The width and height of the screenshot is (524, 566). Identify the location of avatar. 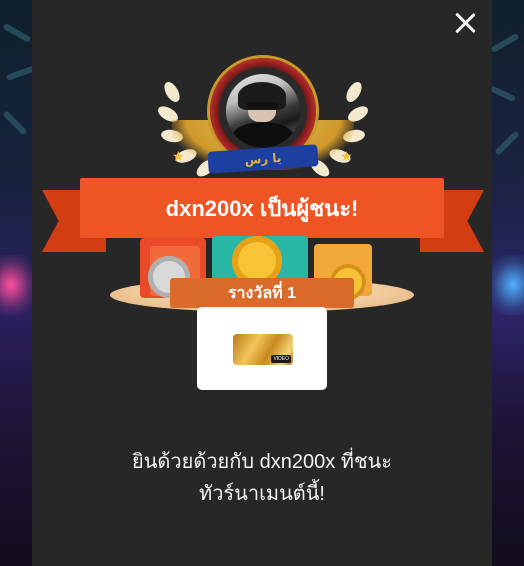
(263, 111).